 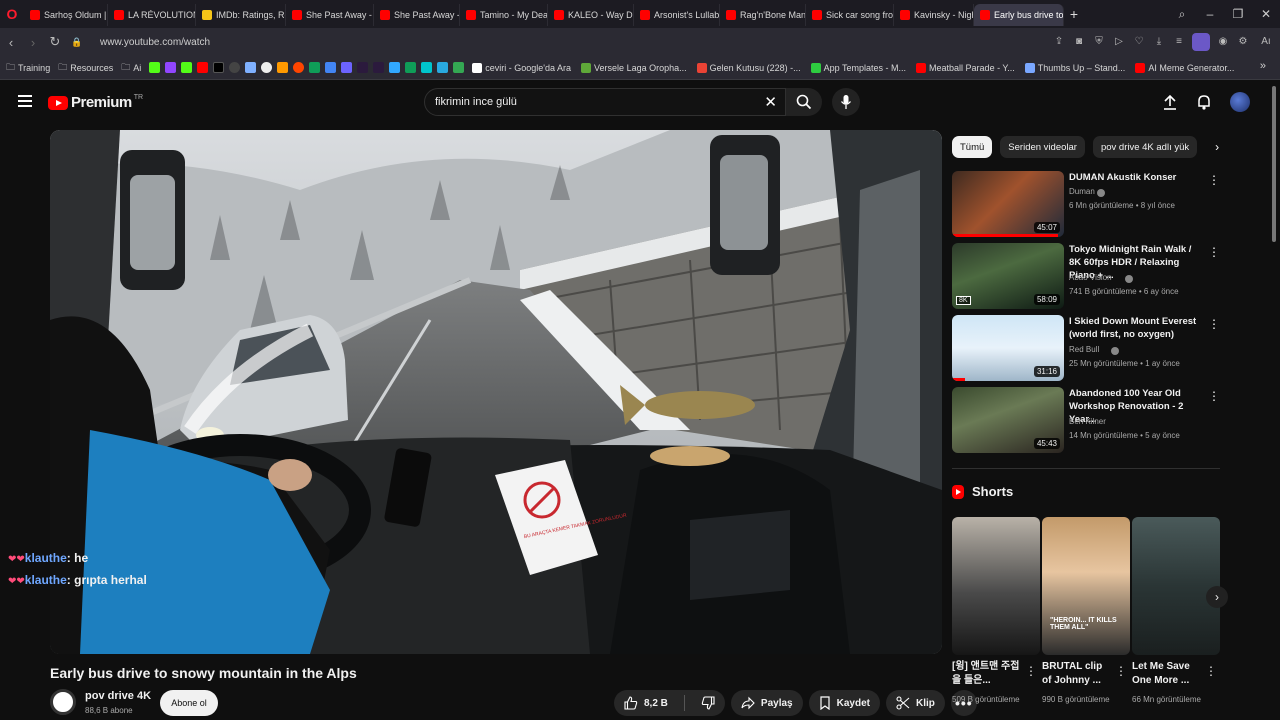 What do you see at coordinates (1217, 147) in the screenshot?
I see `chevron-right-icon: ›` at bounding box center [1217, 147].